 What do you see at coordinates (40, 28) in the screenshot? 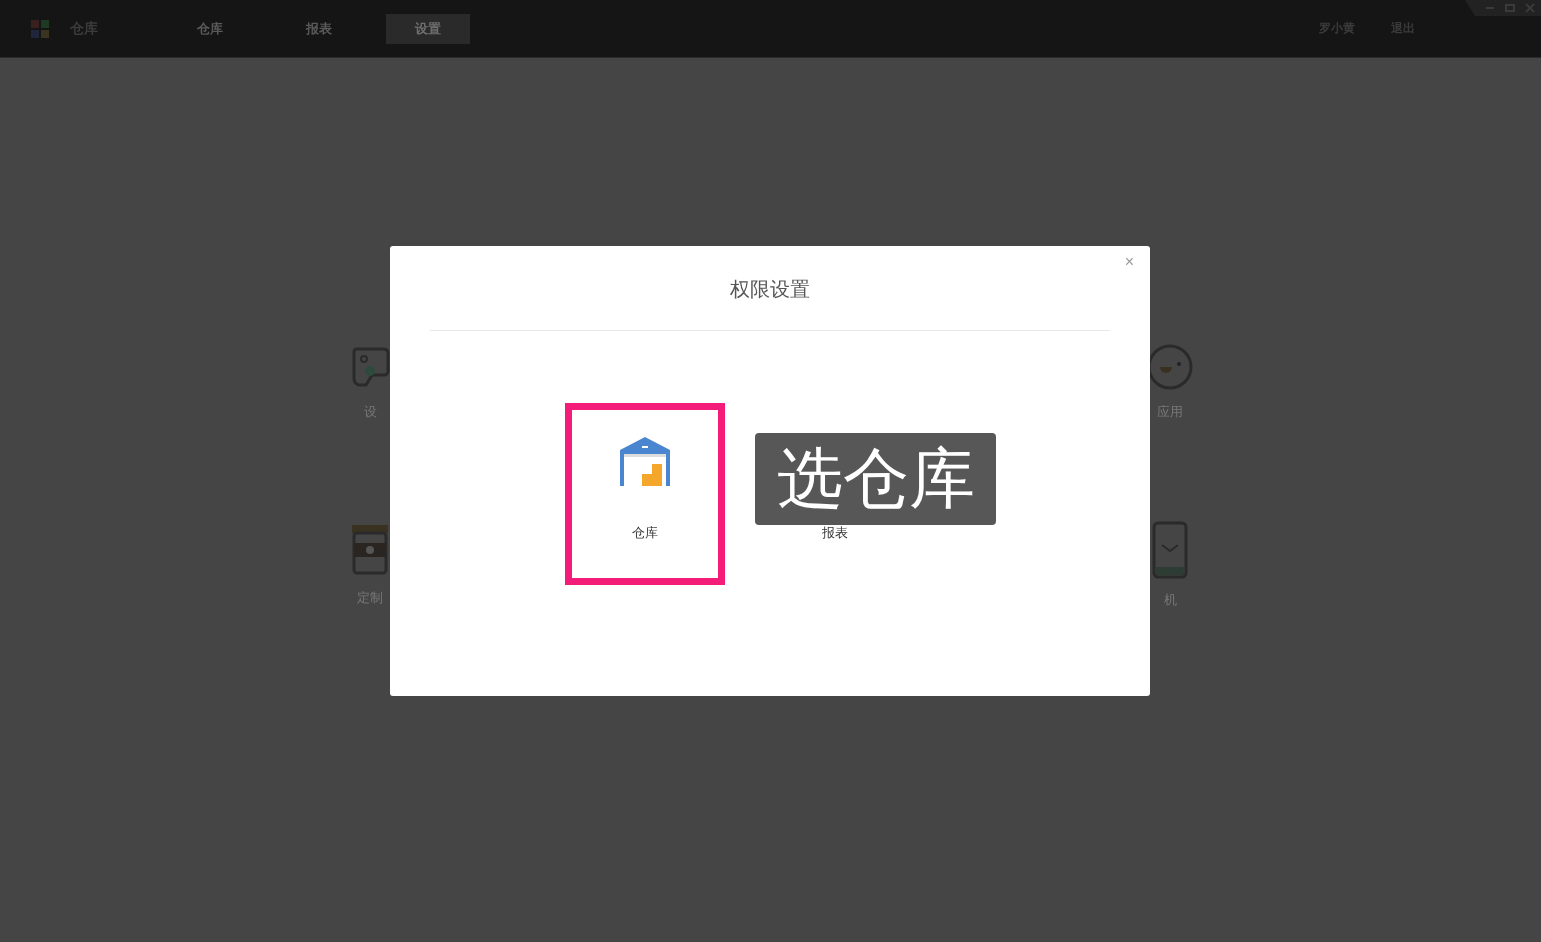
I see `grid-logo-icon` at bounding box center [40, 28].